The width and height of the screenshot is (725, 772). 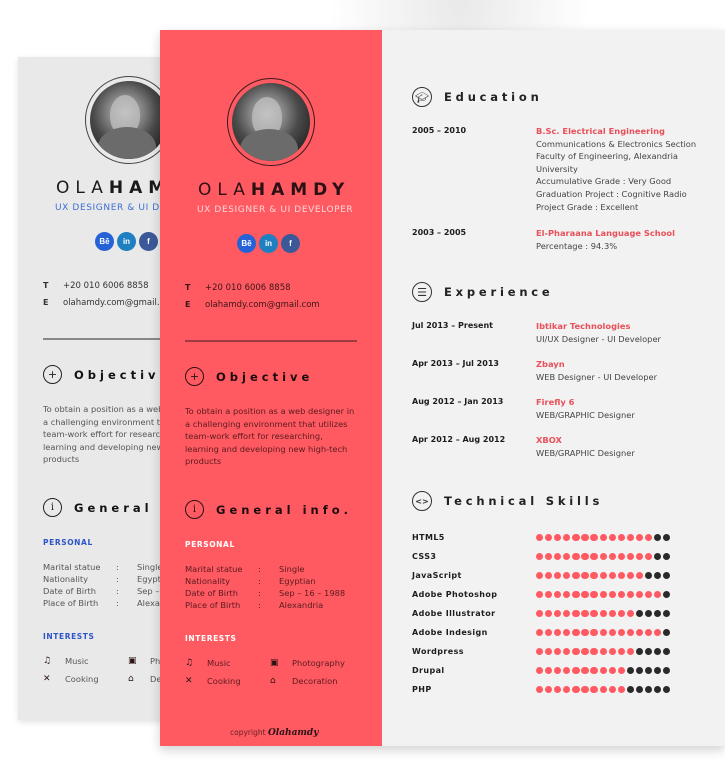 I want to click on phone-label: T, so click(x=46, y=285).